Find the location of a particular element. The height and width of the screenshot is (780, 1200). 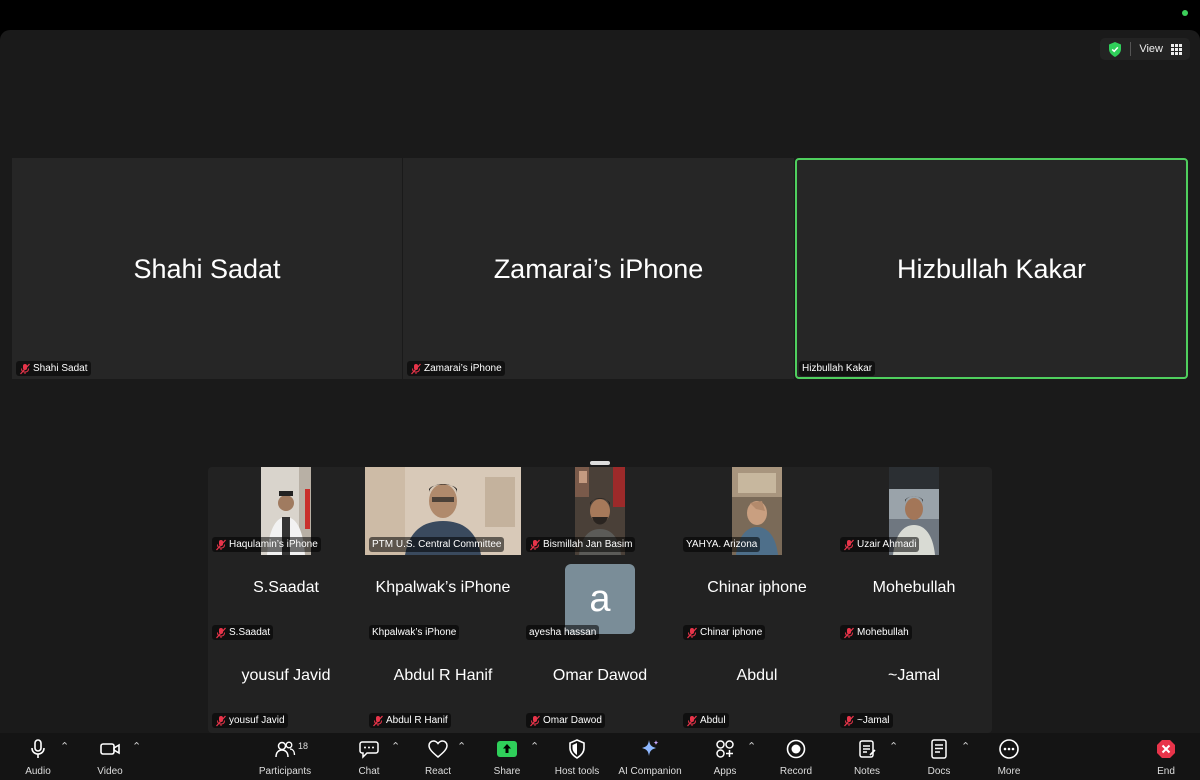

divider is located at coordinates (1131, 49).